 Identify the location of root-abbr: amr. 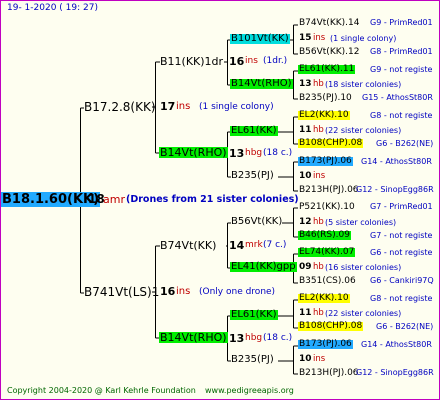
(114, 199).